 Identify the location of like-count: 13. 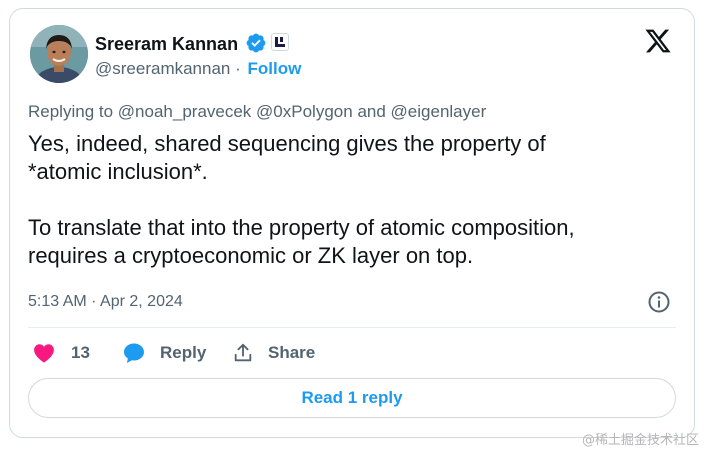
(80, 352).